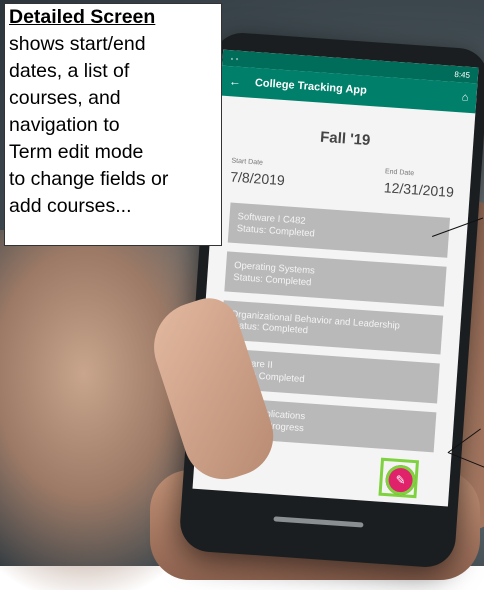  What do you see at coordinates (399, 173) in the screenshot?
I see `end-date-label: End Date` at bounding box center [399, 173].